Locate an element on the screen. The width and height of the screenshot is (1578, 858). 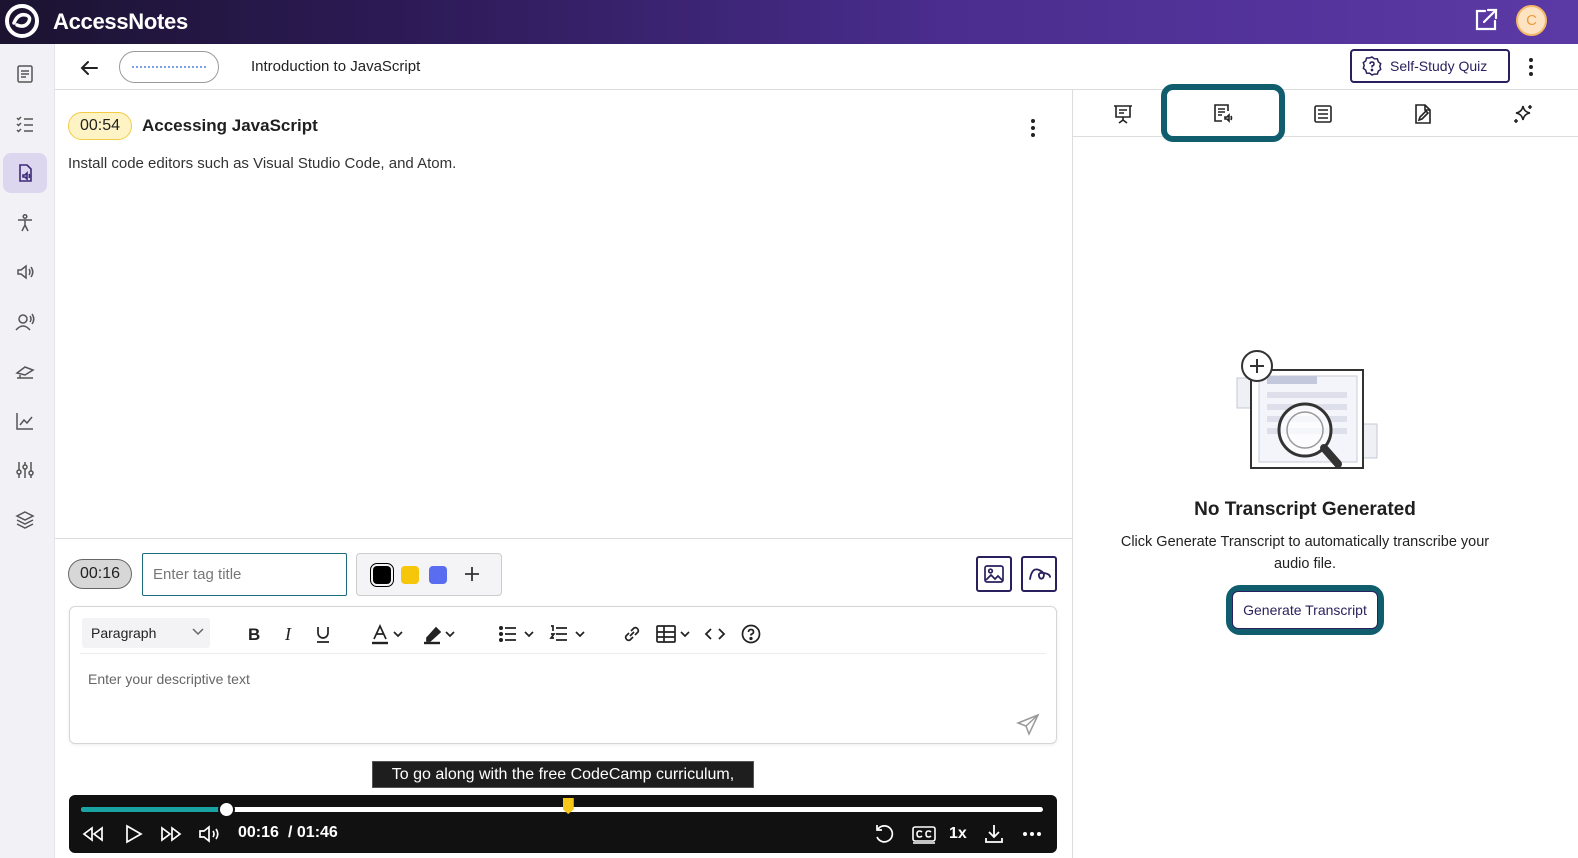
tab-edit-document is located at coordinates (1423, 114).